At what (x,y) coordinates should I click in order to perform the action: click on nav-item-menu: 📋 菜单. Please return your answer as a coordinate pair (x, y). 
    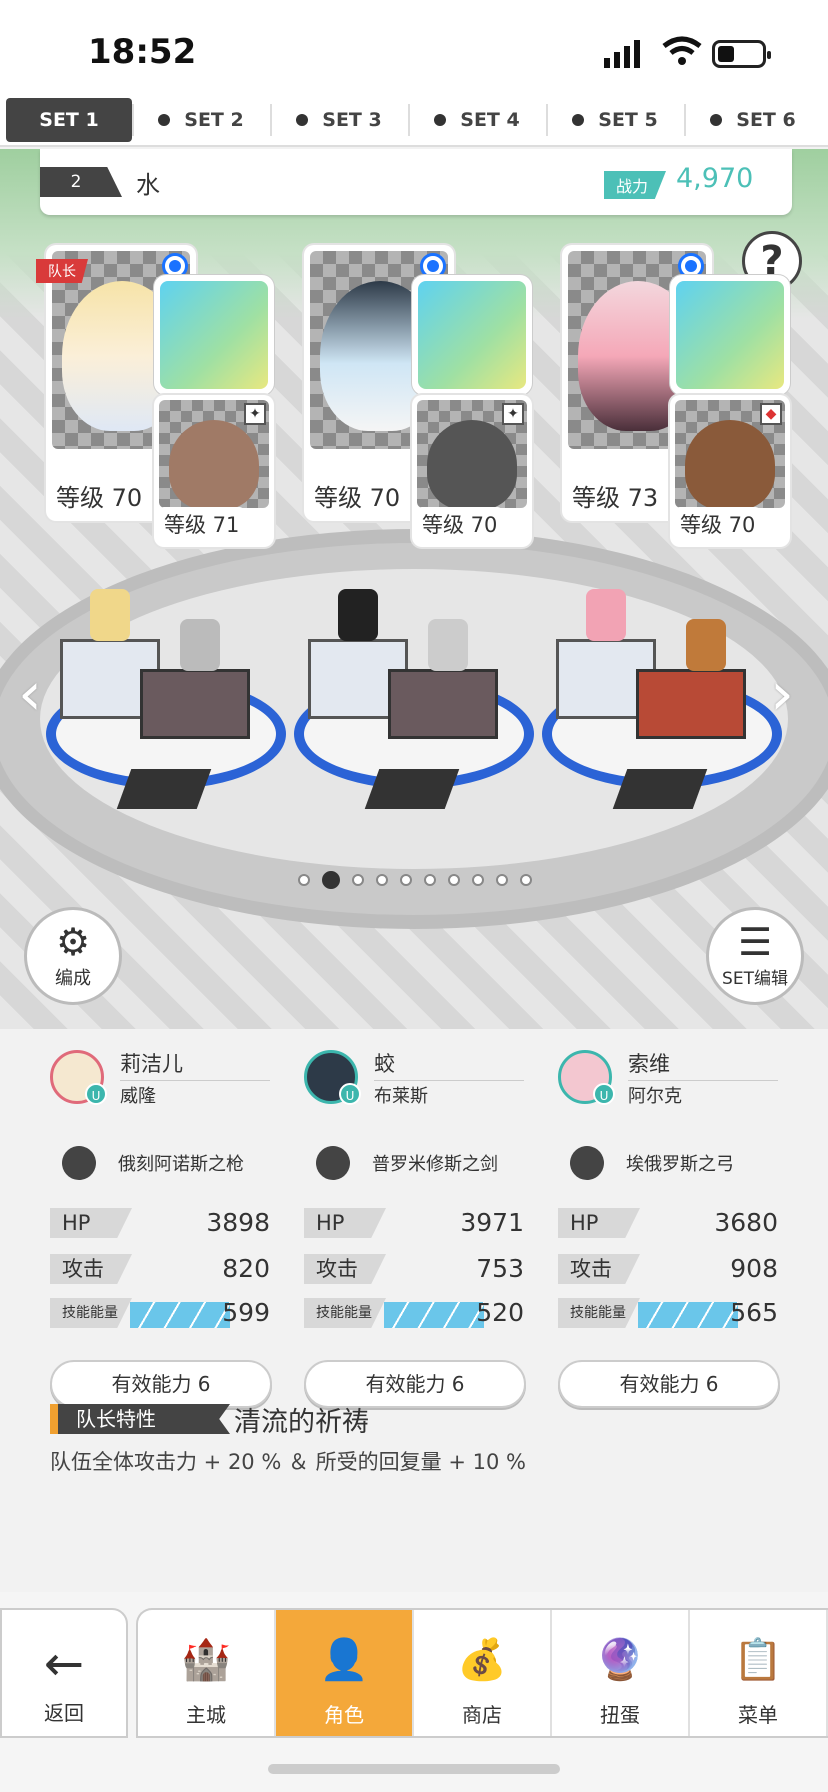
    Looking at the image, I should click on (759, 1673).